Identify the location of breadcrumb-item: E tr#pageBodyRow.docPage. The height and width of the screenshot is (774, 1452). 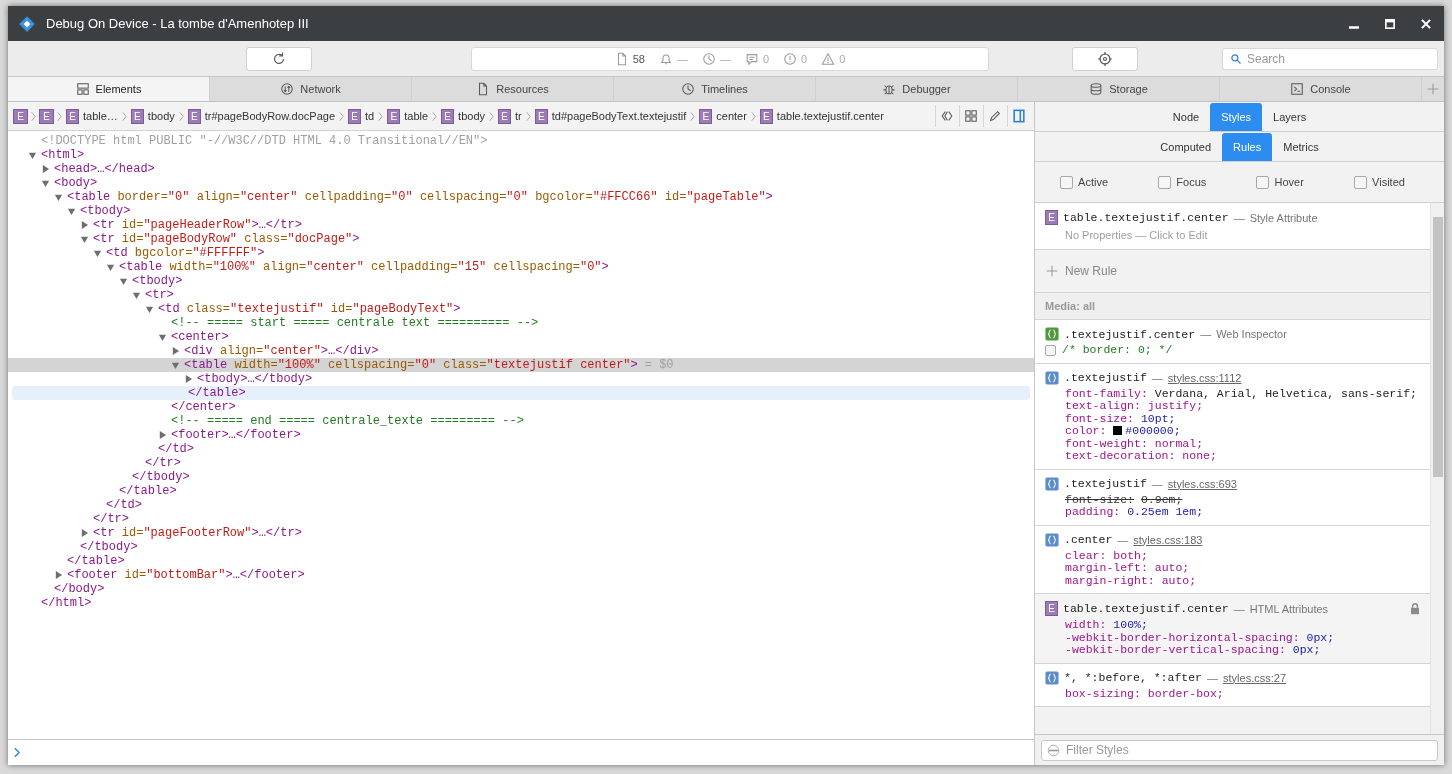
(261, 116).